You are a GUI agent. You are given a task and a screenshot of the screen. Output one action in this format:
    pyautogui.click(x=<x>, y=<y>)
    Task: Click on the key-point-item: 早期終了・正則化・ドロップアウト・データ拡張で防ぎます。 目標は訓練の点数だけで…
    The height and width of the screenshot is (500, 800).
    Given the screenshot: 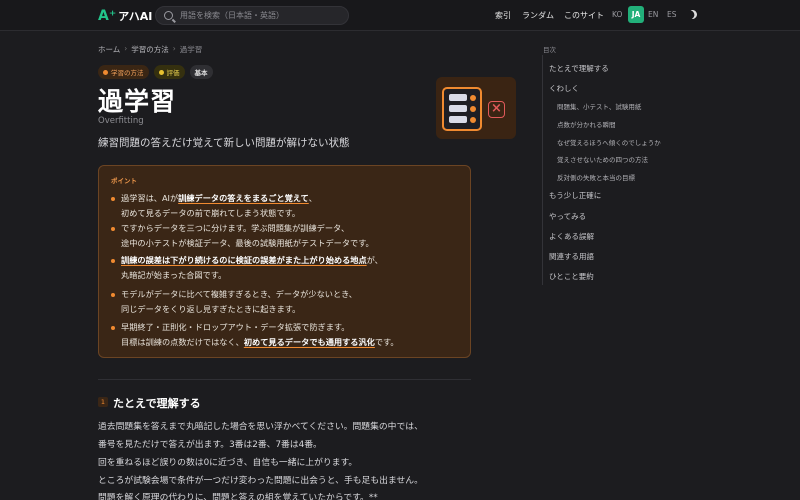 What is the action you would take?
    pyautogui.click(x=255, y=335)
    